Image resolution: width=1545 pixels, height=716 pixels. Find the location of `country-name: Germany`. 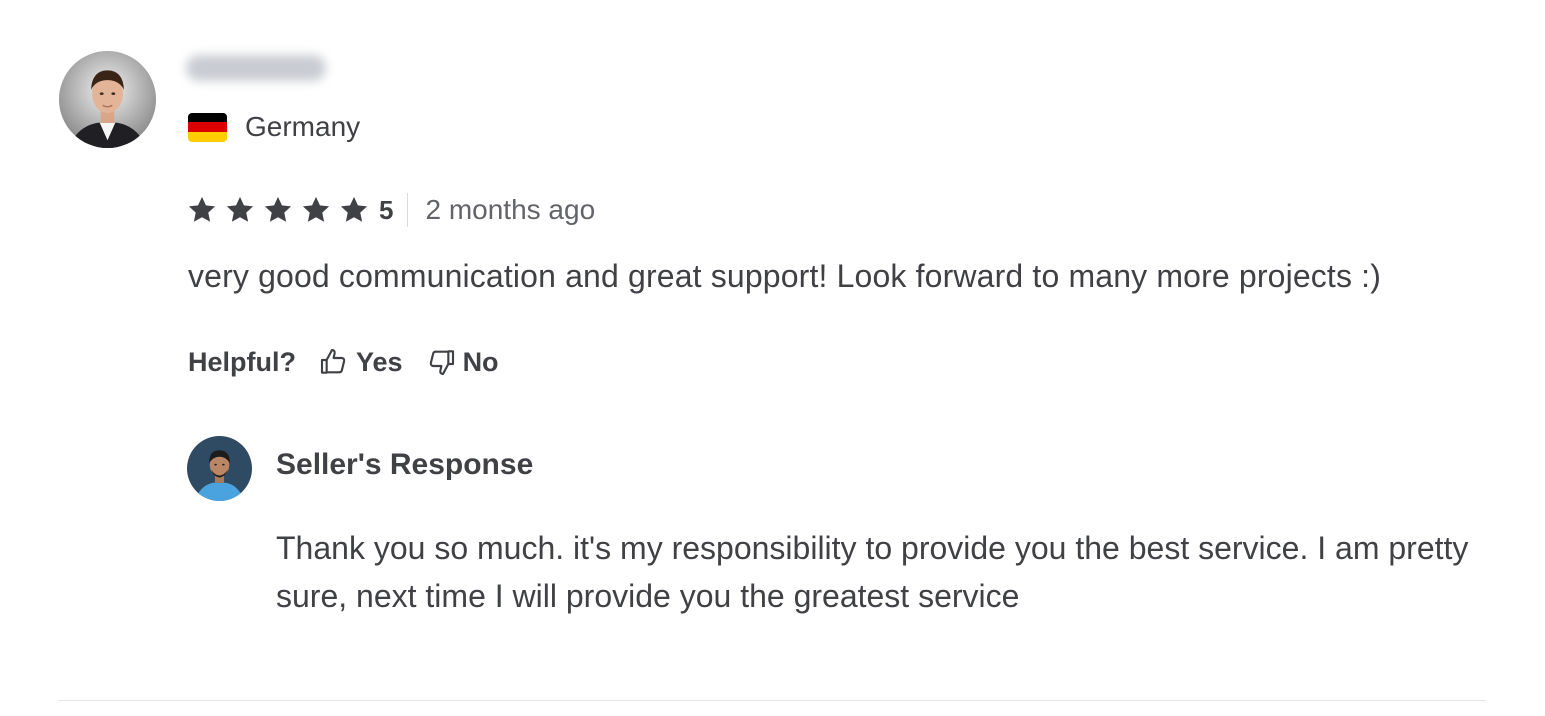

country-name: Germany is located at coordinates (303, 126).